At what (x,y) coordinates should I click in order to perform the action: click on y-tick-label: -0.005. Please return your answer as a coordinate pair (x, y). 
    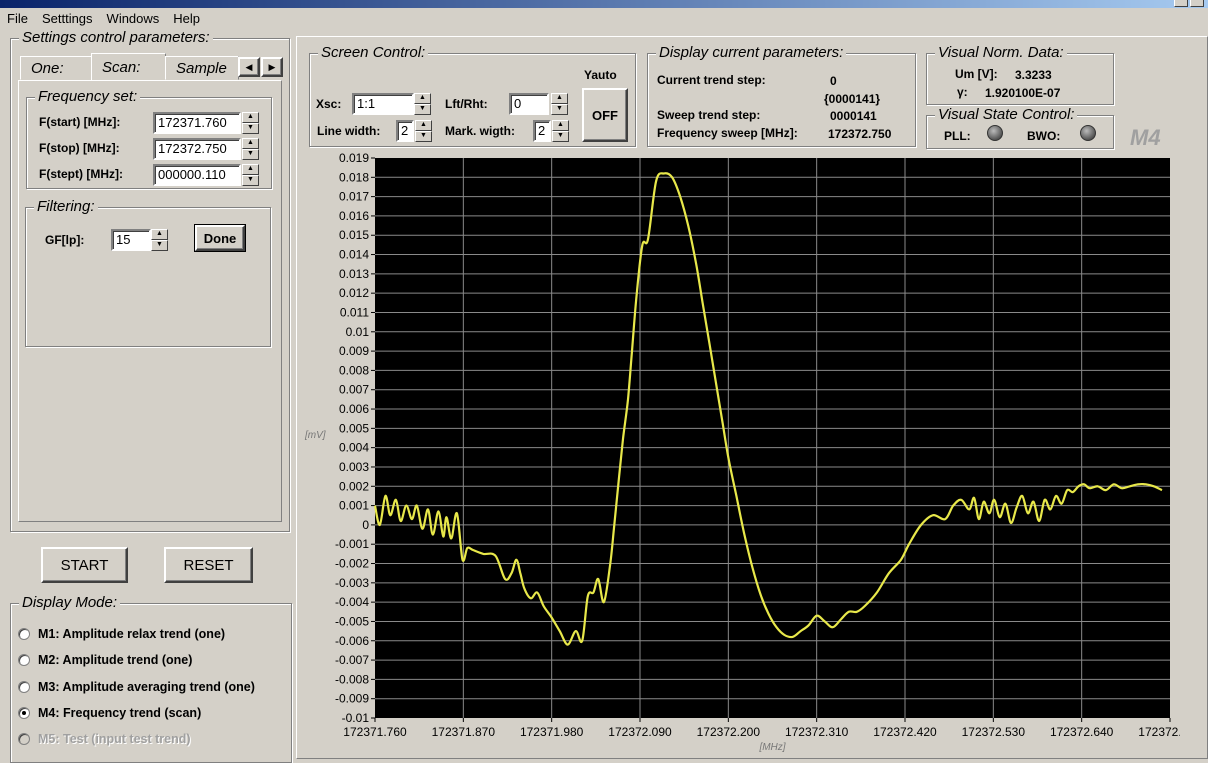
    Looking at the image, I should click on (352, 621).